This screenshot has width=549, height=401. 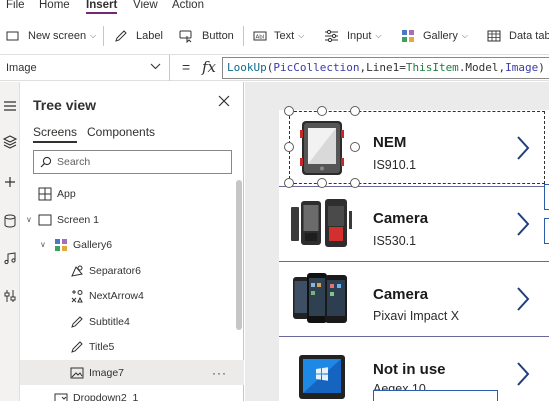 What do you see at coordinates (57, 35) in the screenshot?
I see `new-screen-label: New screen` at bounding box center [57, 35].